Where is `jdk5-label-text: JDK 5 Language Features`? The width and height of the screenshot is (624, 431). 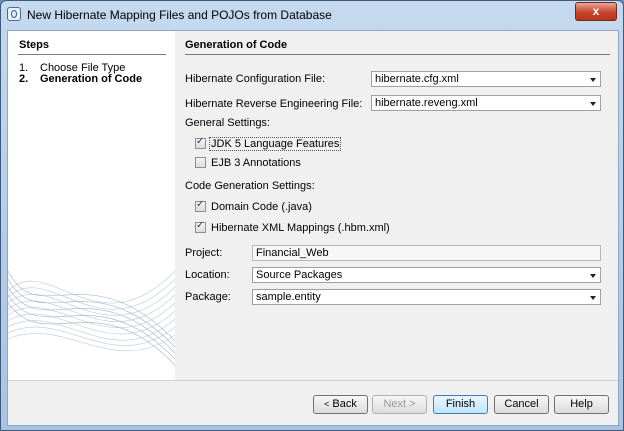 jdk5-label-text: JDK 5 Language Features is located at coordinates (275, 144).